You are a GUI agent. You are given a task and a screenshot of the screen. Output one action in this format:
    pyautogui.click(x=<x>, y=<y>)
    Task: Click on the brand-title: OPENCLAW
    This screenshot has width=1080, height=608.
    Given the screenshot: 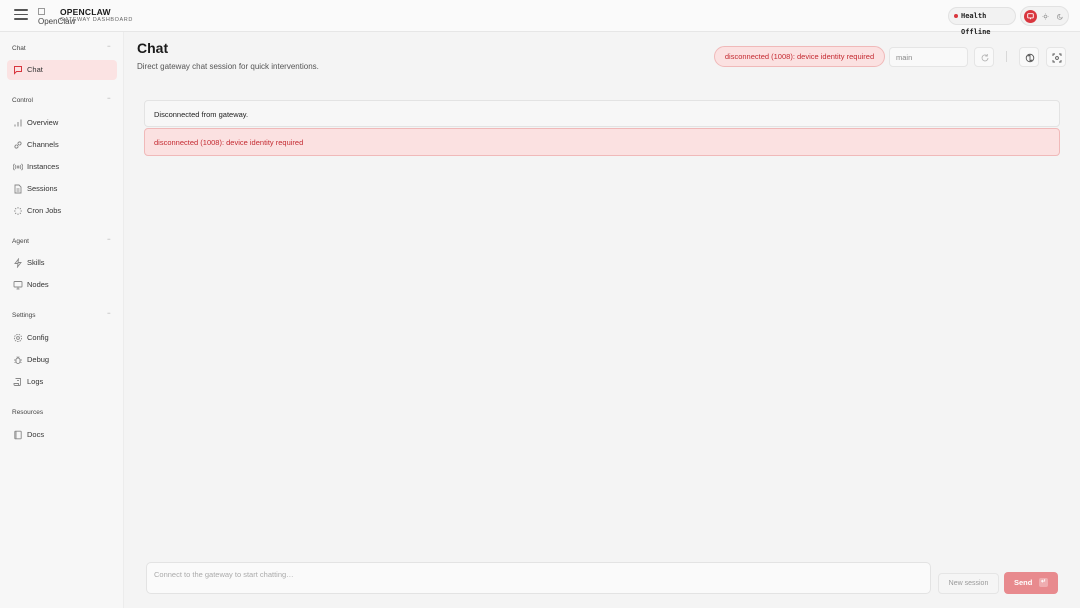 What is the action you would take?
    pyautogui.click(x=85, y=12)
    